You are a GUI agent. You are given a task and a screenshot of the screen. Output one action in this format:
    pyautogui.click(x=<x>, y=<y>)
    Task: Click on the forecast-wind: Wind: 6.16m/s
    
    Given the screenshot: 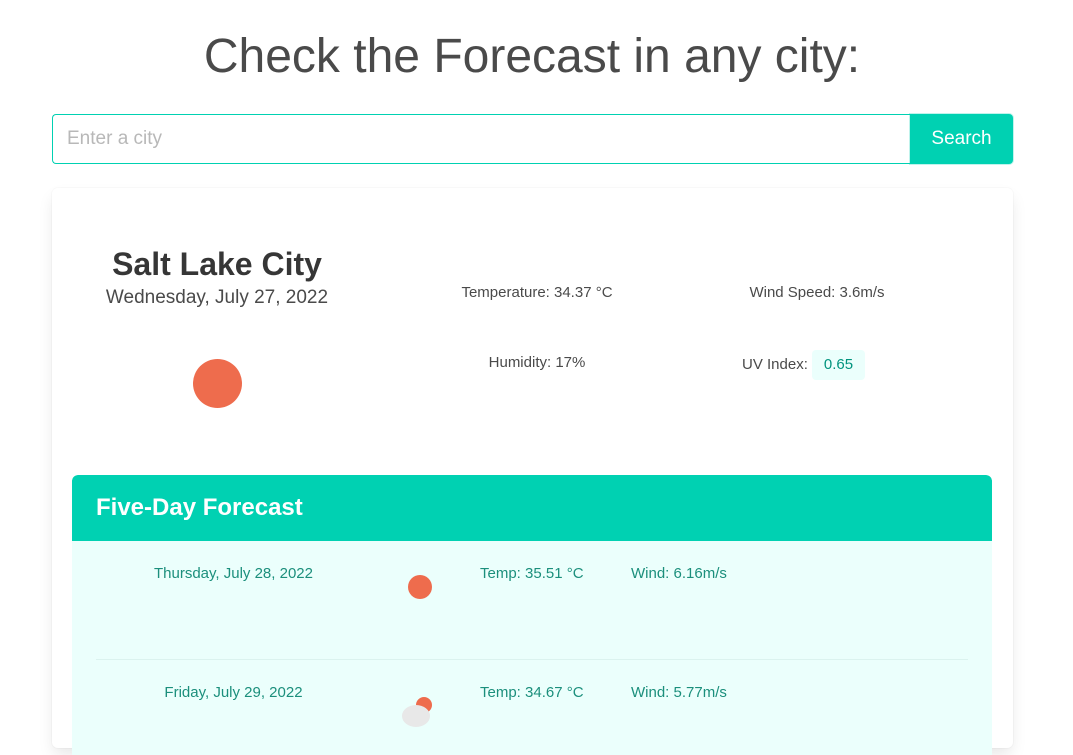 What is the action you would take?
    pyautogui.click(x=679, y=573)
    